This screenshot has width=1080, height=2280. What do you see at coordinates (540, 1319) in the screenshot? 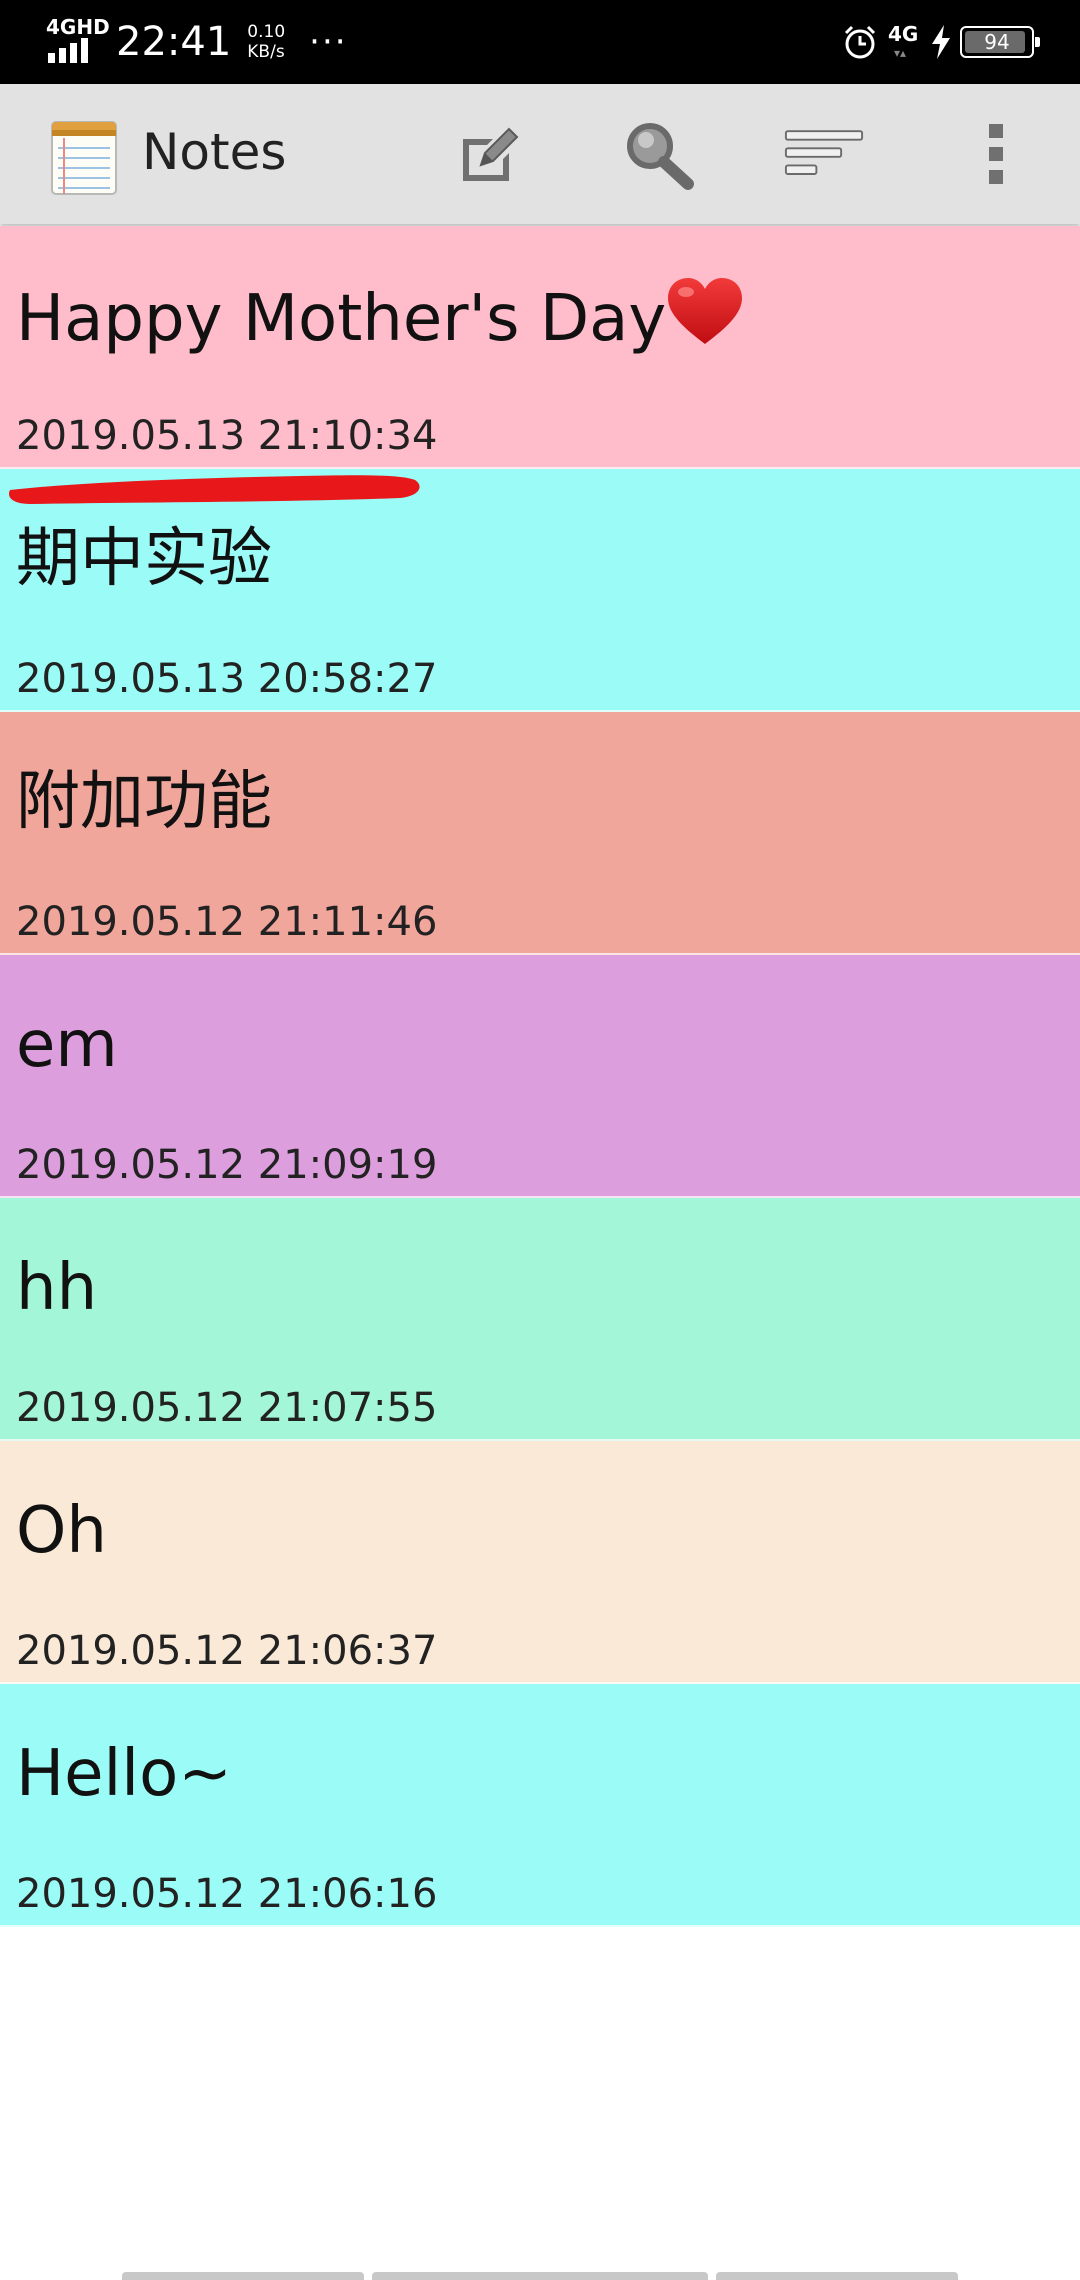
I see `note-item: hh 2019.05.12 21:07:55` at bounding box center [540, 1319].